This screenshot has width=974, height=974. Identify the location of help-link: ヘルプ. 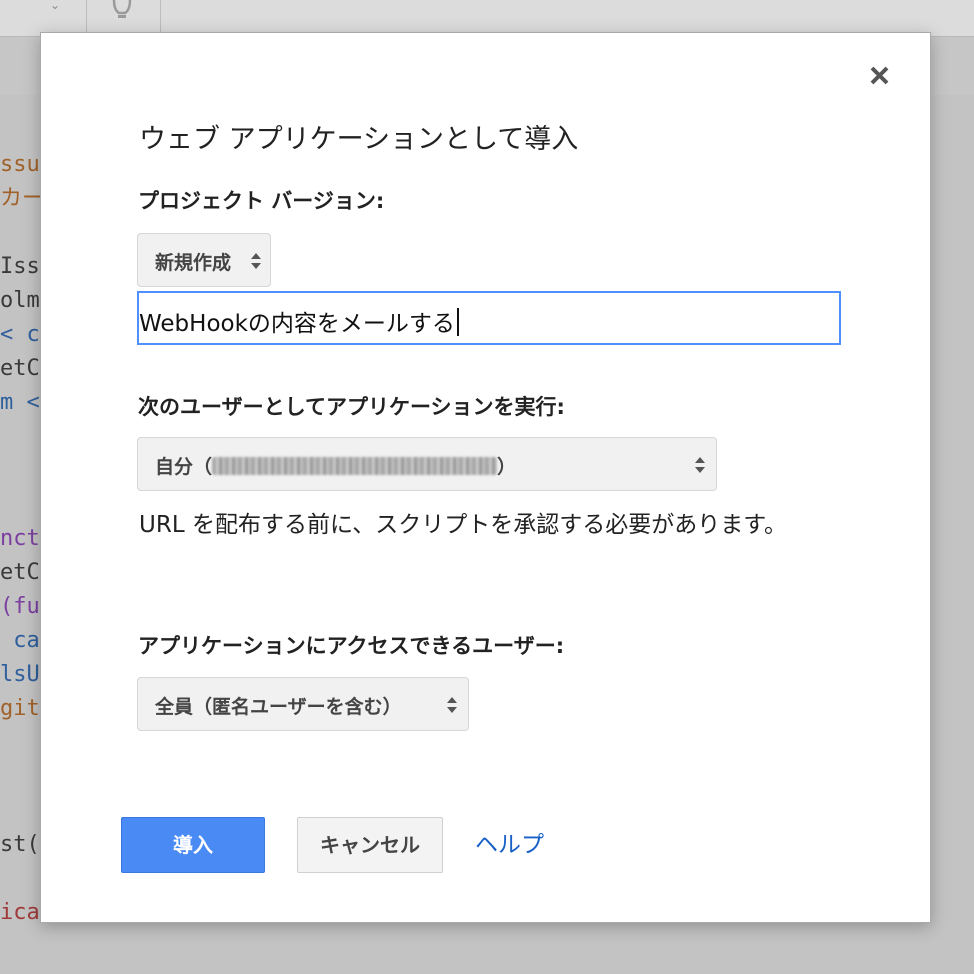
(509, 842).